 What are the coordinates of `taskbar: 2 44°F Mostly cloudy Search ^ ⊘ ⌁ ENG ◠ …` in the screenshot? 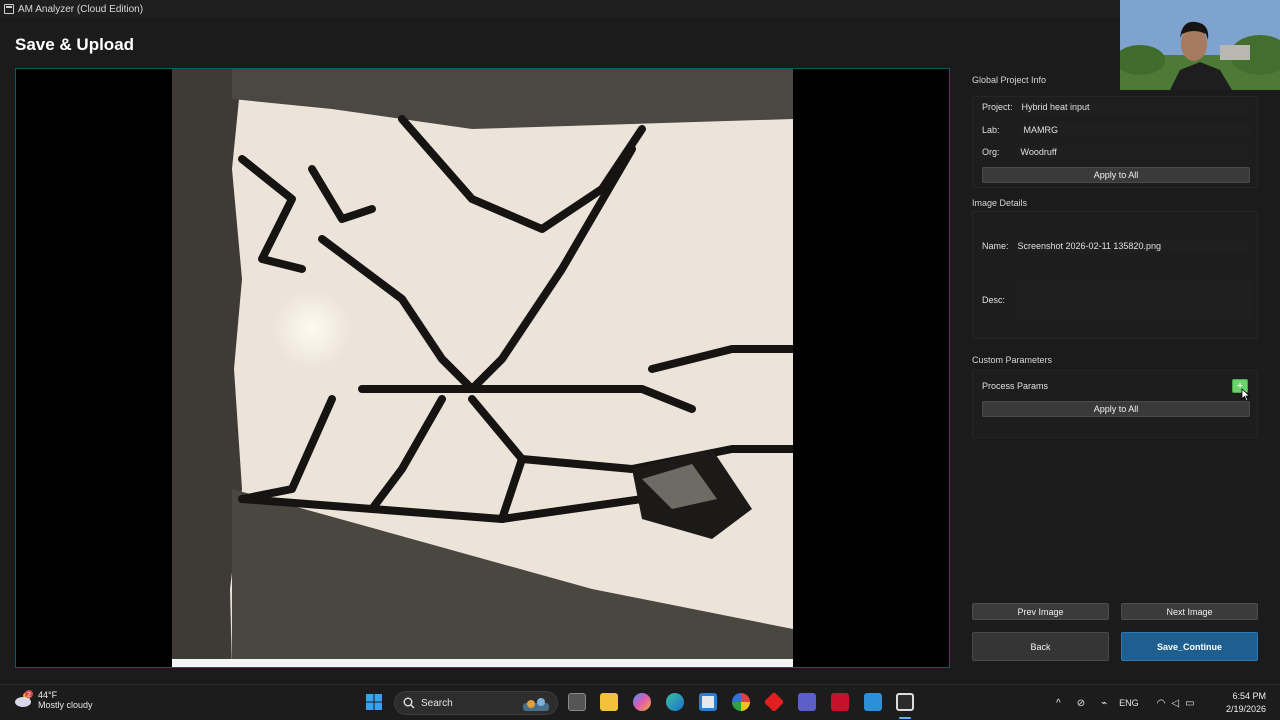 It's located at (640, 702).